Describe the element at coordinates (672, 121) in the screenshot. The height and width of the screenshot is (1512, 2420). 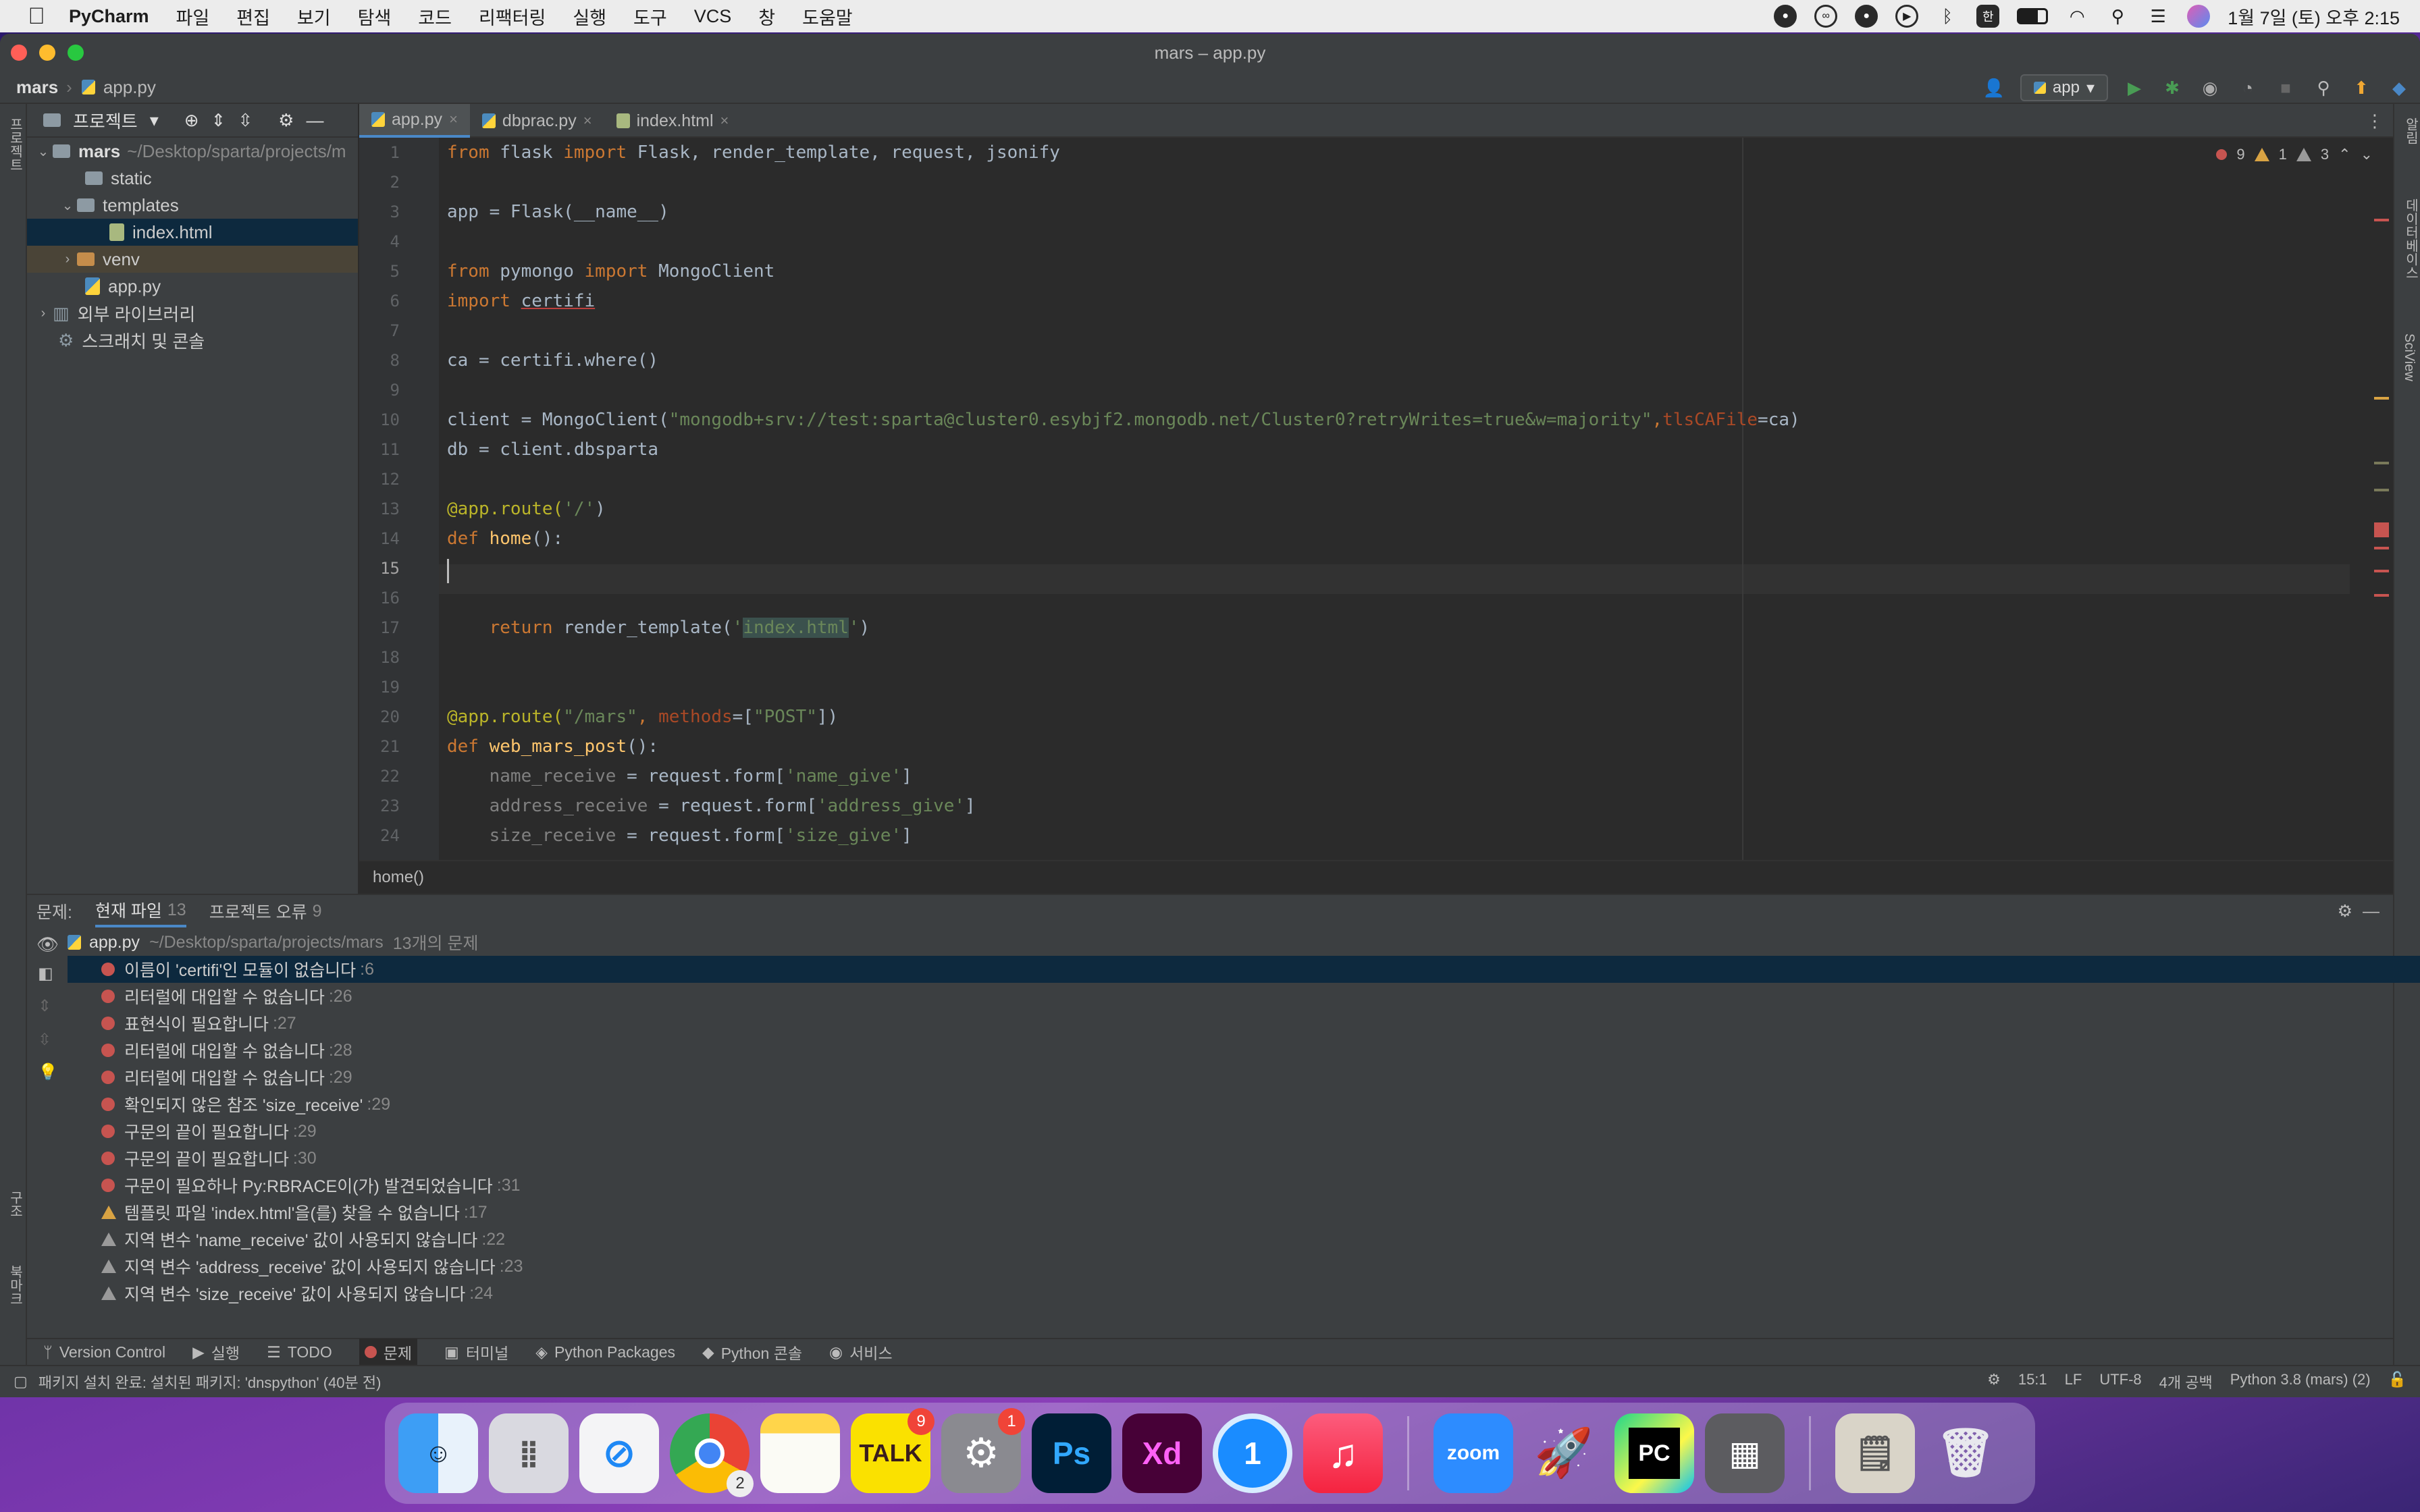
I see `tab-index-html: index.html ×` at that location.